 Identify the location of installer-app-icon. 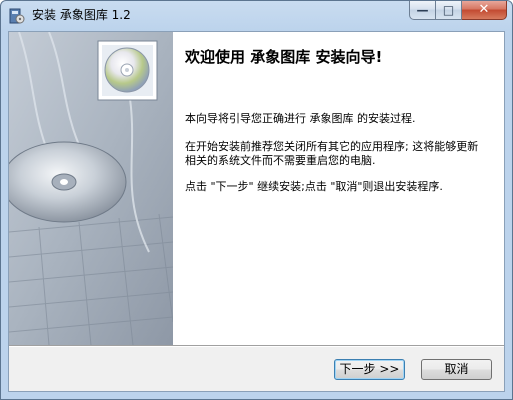
(17, 16).